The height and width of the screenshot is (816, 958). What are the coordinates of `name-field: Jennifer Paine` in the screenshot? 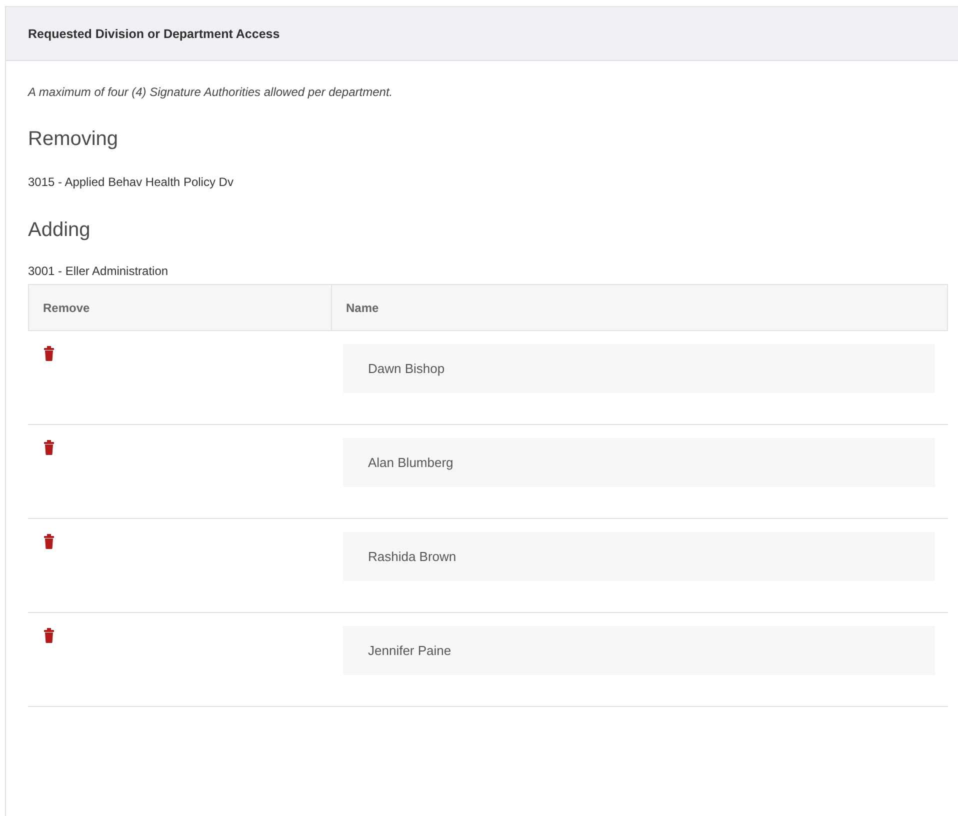 It's located at (639, 650).